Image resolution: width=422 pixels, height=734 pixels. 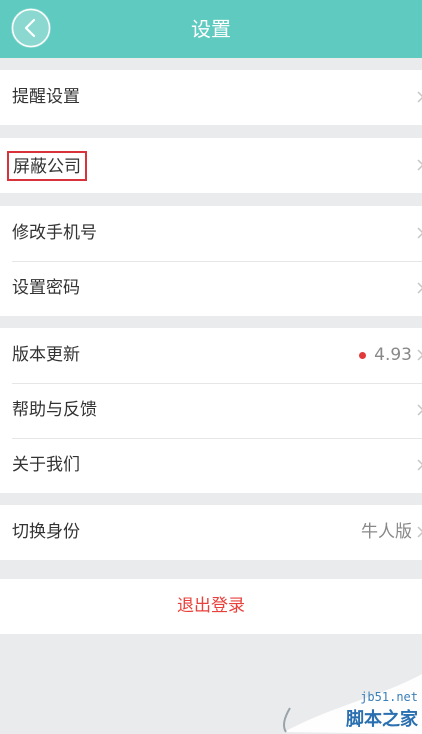 I want to click on row-label: 关于我们, so click(x=46, y=465).